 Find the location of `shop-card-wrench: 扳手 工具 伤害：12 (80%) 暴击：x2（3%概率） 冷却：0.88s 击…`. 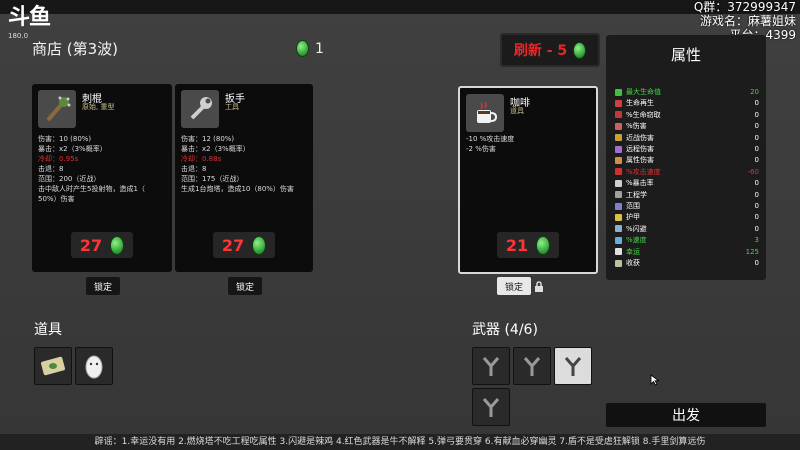

shop-card-wrench: 扳手 工具 伤害：12 (80%) 暴击：x2（3%概率） 冷却：0.88s 击… is located at coordinates (244, 178).